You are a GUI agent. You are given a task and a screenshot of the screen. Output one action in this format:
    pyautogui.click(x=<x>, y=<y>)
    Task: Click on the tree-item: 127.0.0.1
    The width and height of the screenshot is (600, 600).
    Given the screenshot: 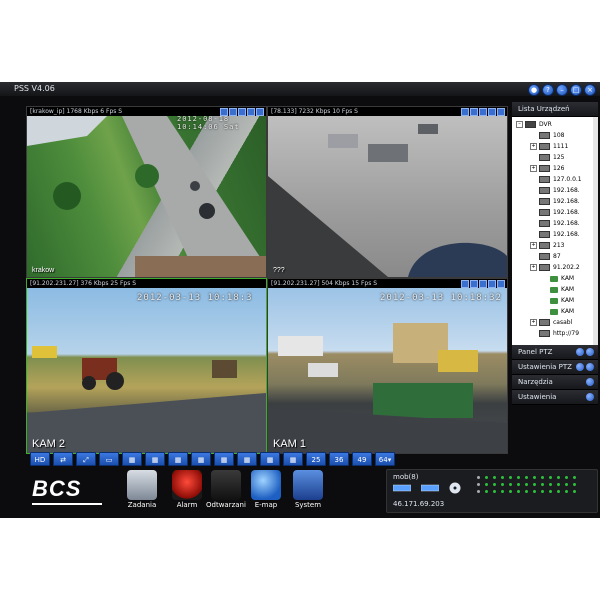 What is the action you would take?
    pyautogui.click(x=555, y=179)
    